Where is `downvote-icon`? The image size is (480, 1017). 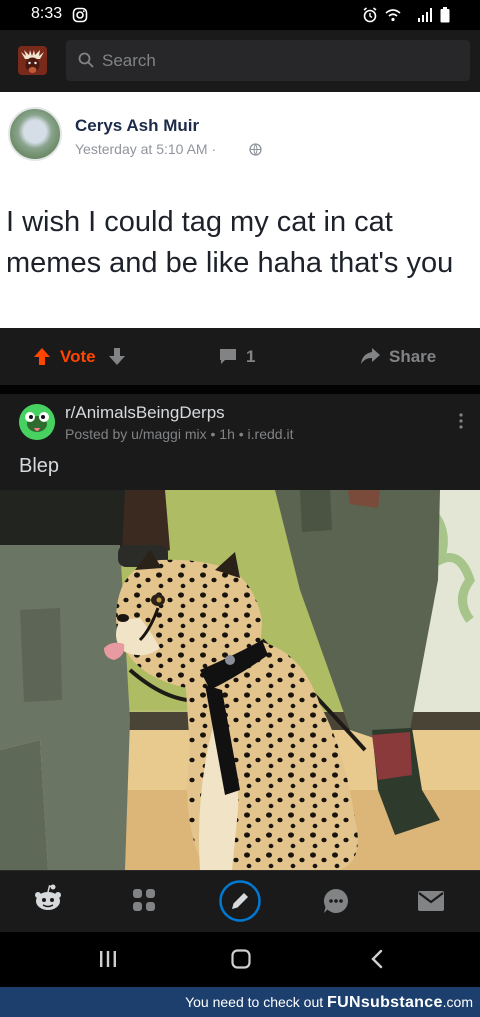 downvote-icon is located at coordinates (117, 356).